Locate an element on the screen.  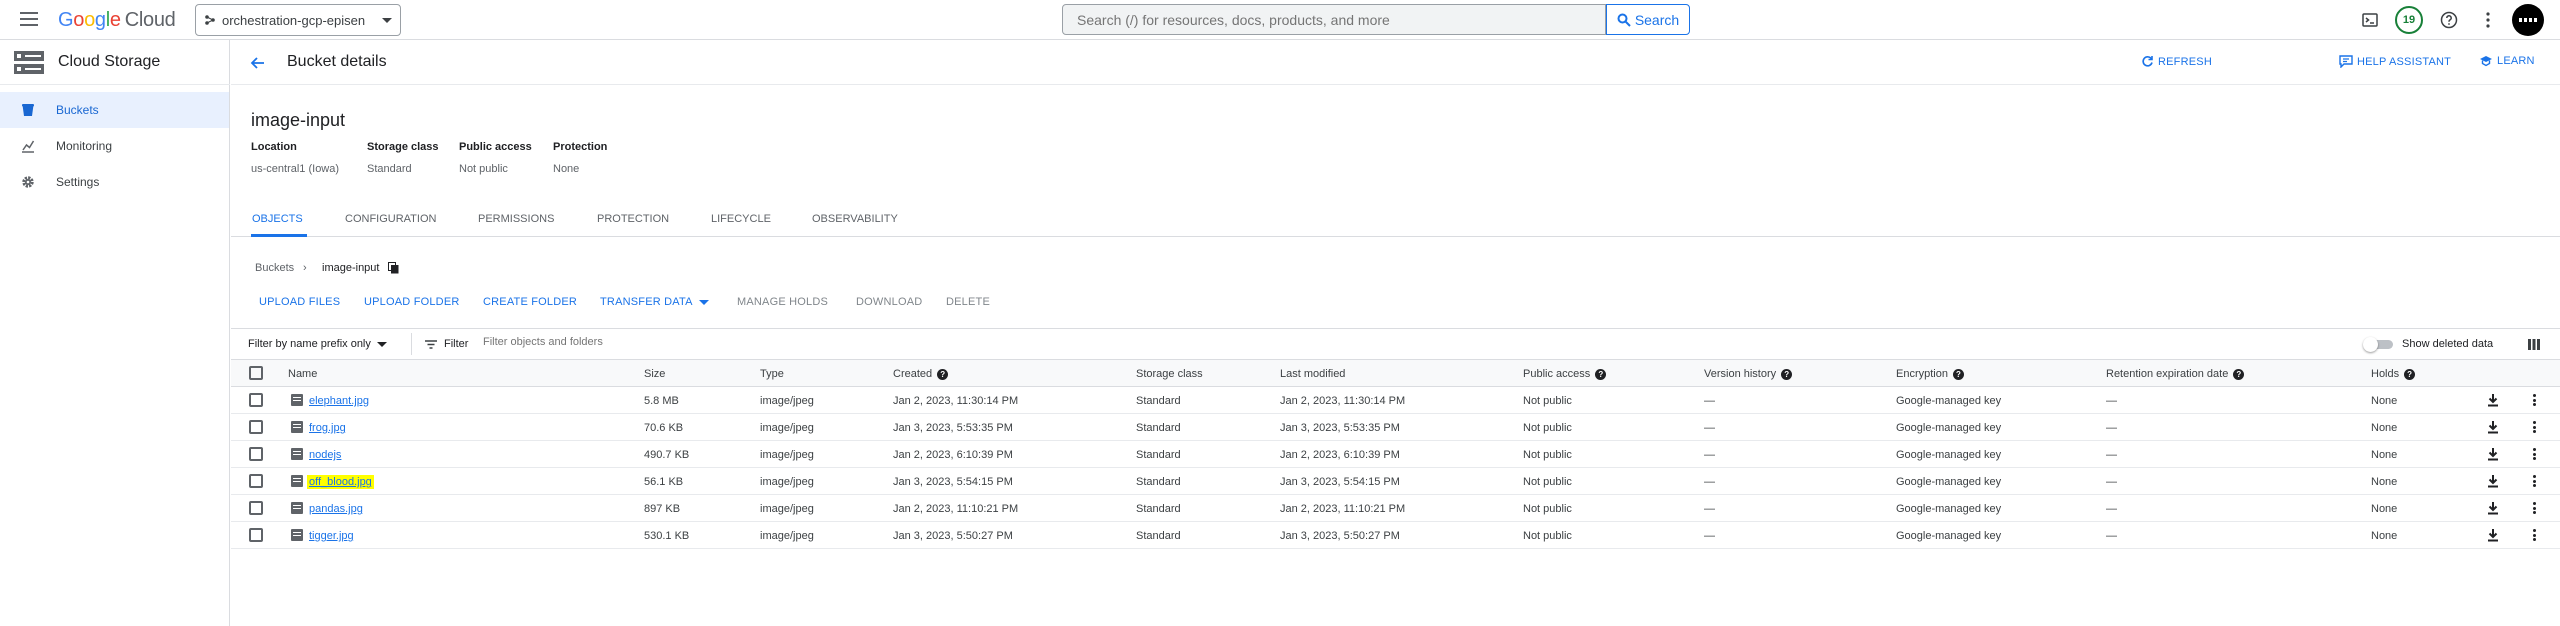
search-icon is located at coordinates (1624, 20).